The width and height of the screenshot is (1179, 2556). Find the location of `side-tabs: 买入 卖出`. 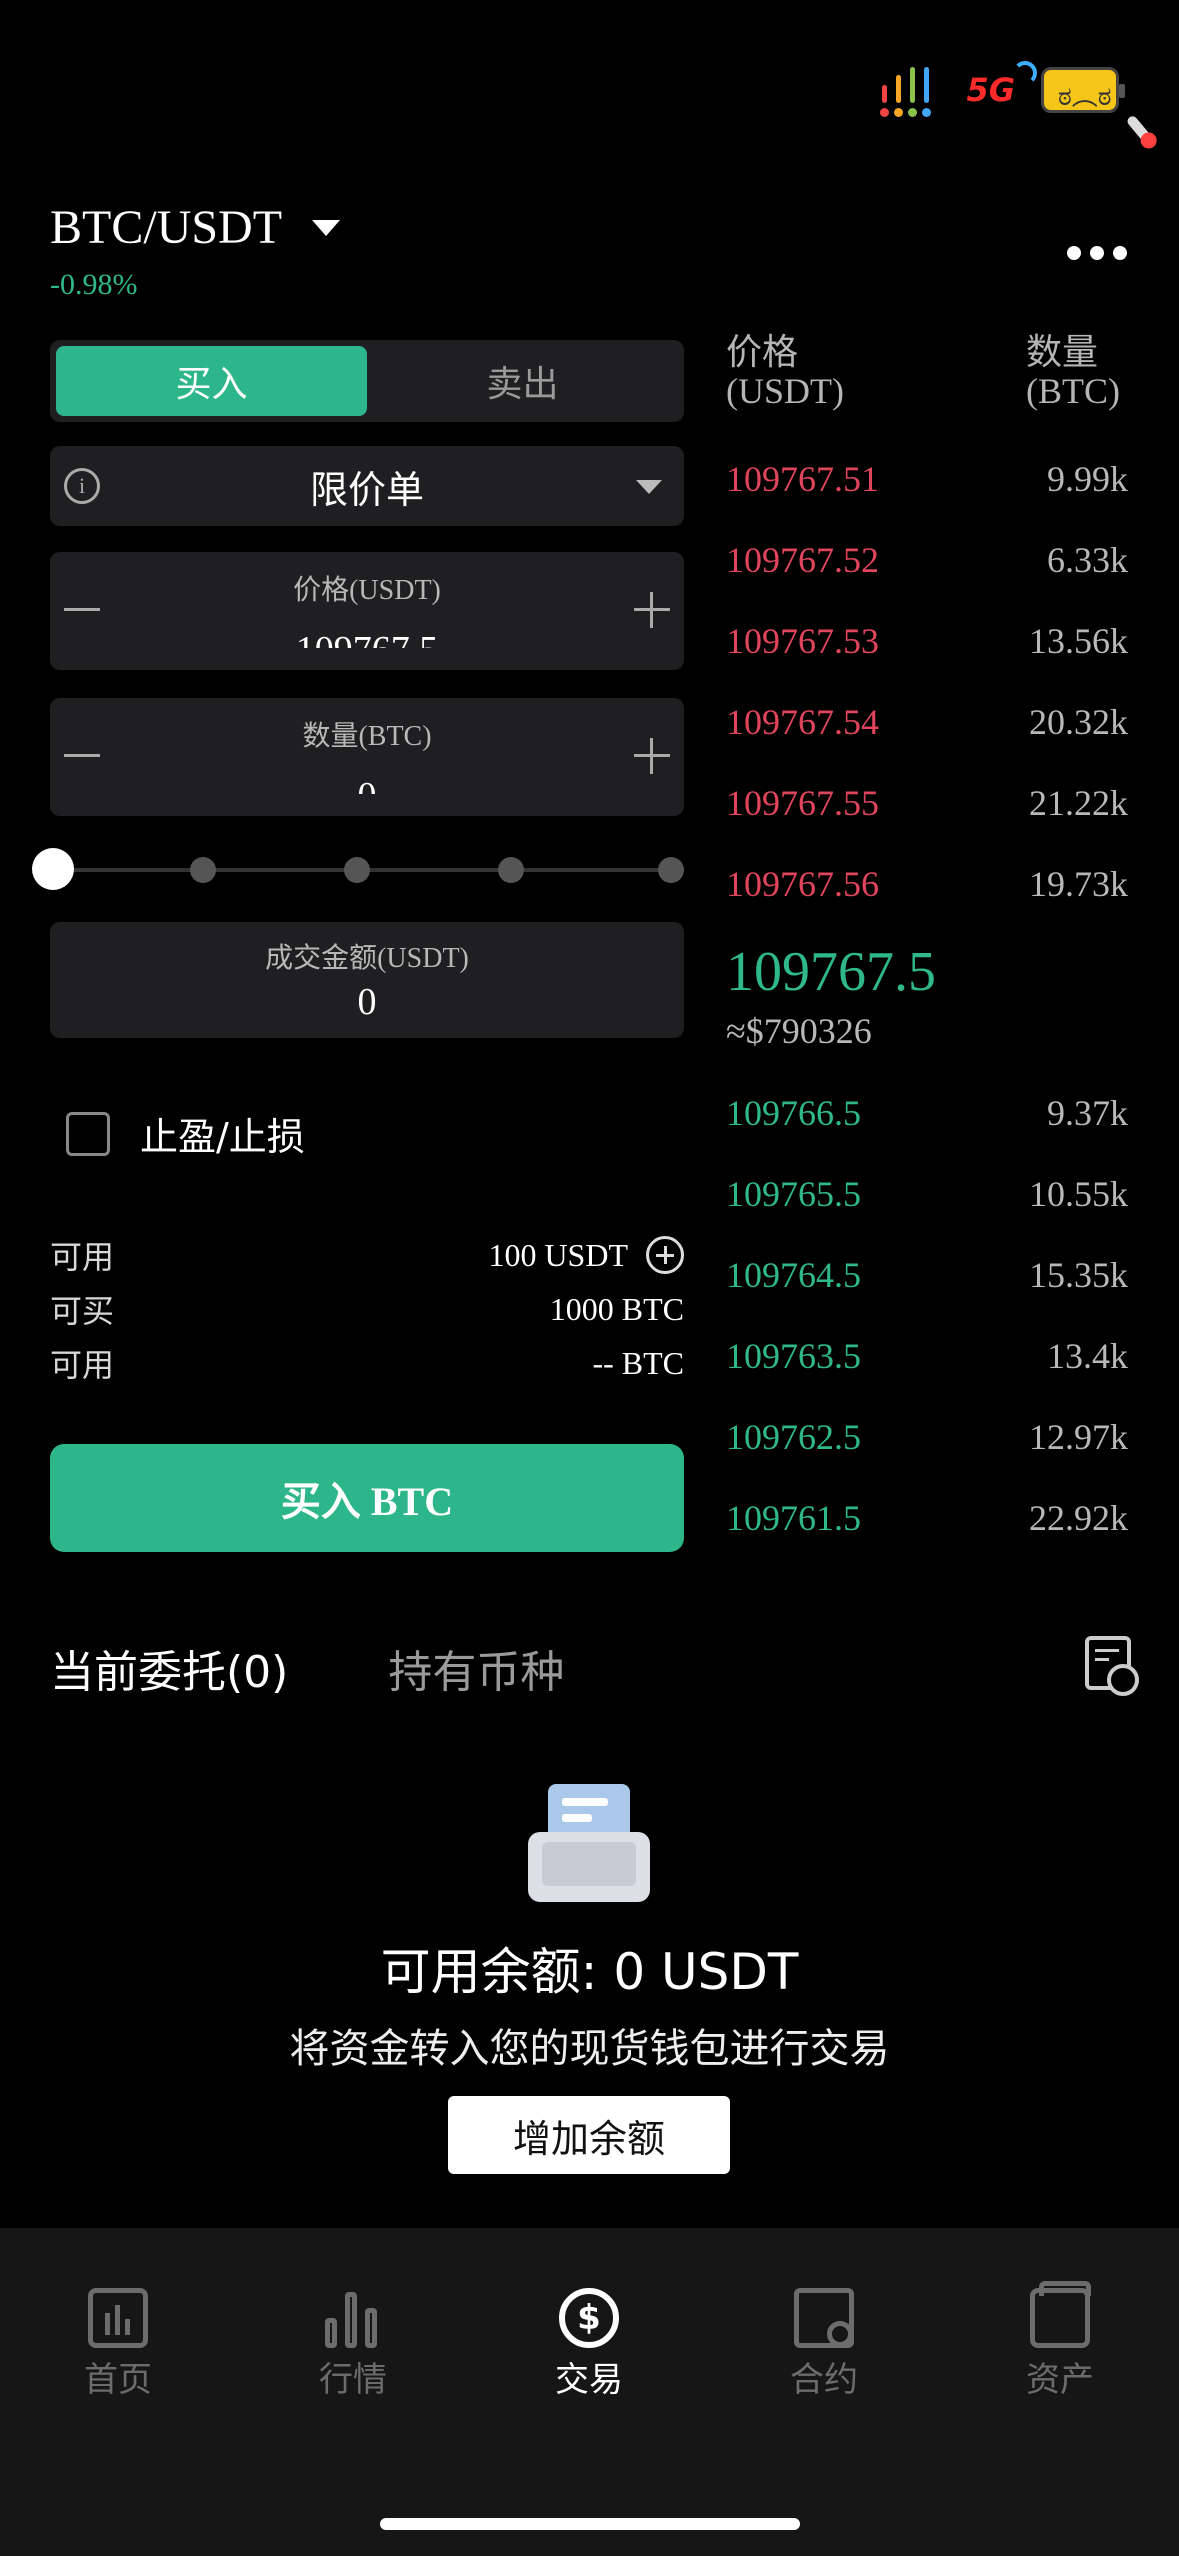

side-tabs: 买入 卖出 is located at coordinates (367, 381).